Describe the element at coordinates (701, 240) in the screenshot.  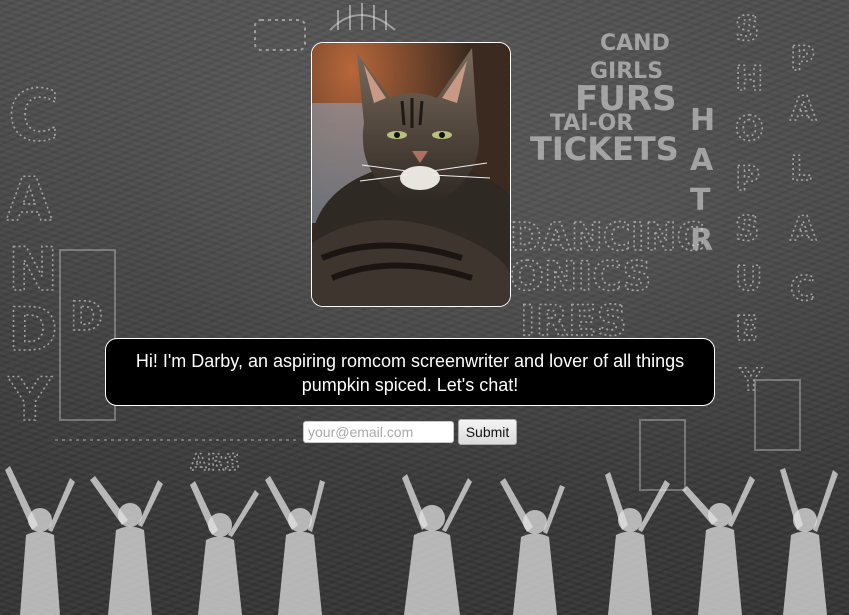
I see `svg-text: R` at that location.